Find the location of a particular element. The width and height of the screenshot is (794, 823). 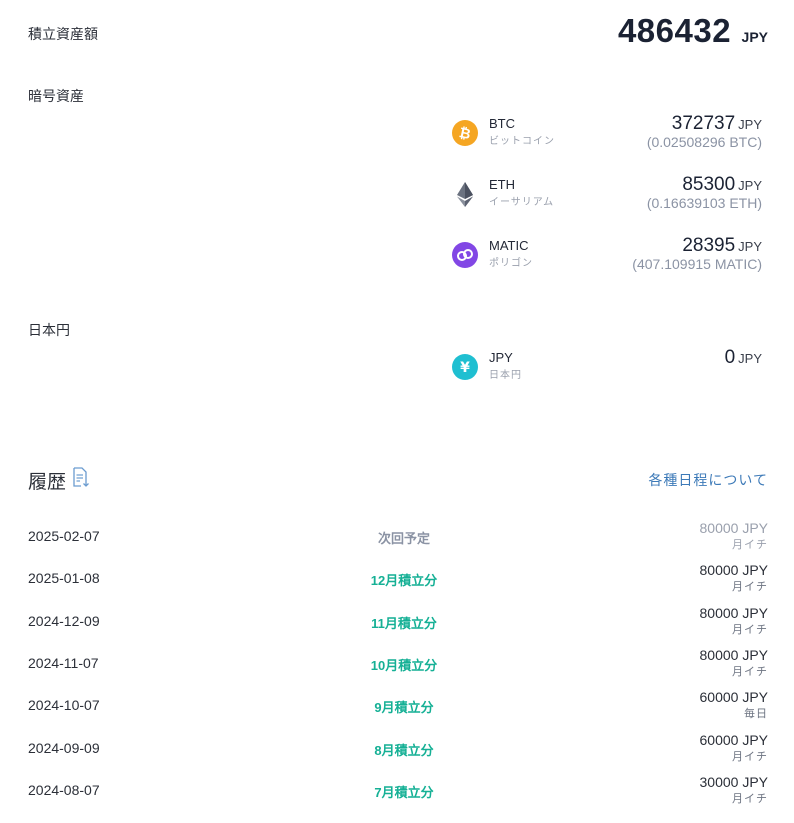

history-row: 2024-11-07 10月積立分 80000 JPY 月イチ is located at coordinates (398, 663).